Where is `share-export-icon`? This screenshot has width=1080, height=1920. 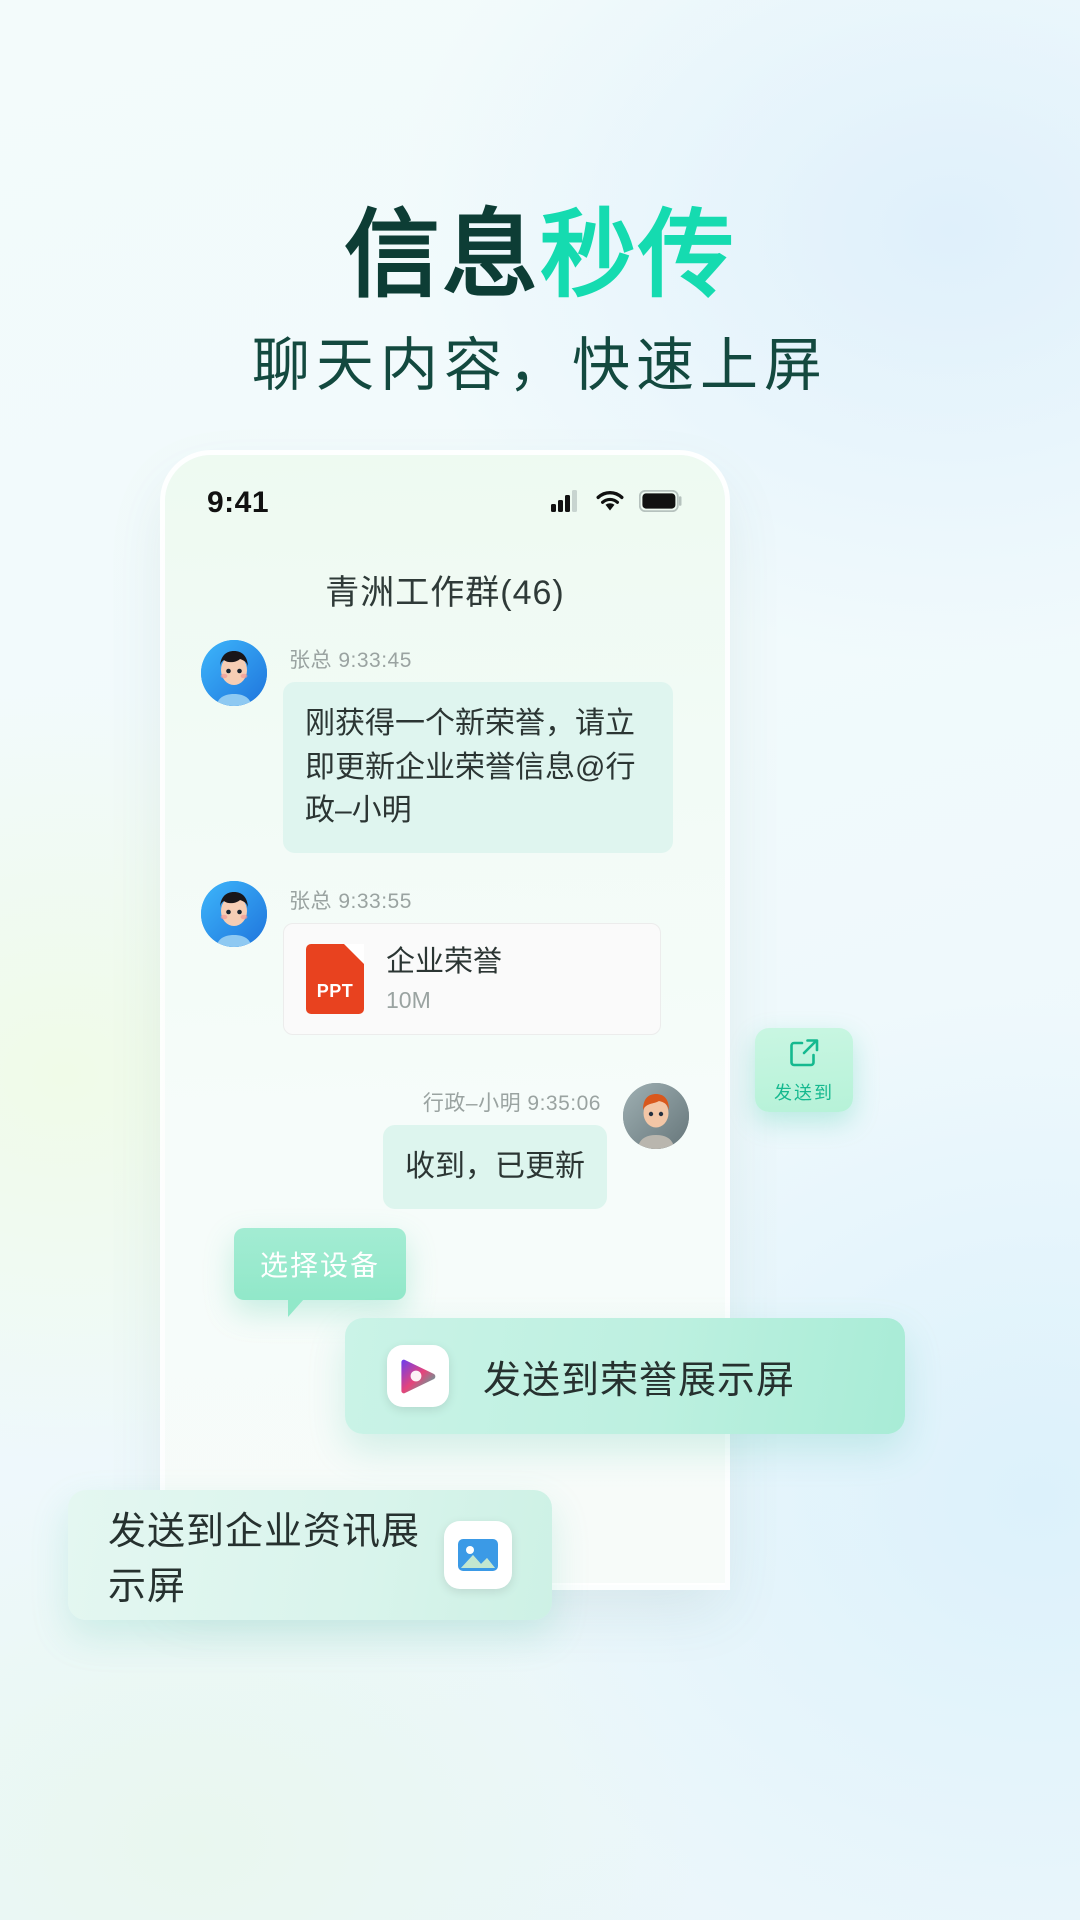
share-export-icon is located at coordinates (804, 1055).